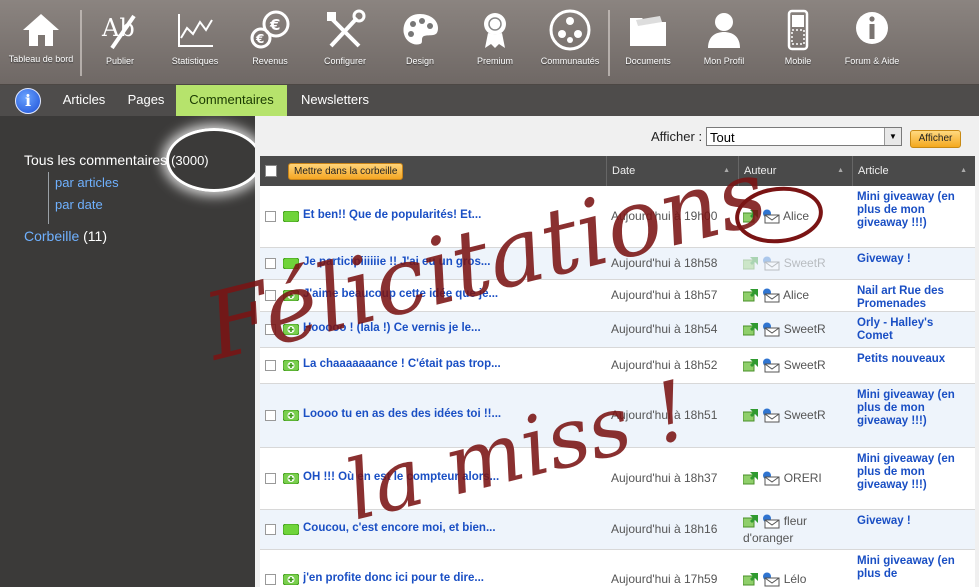 The height and width of the screenshot is (587, 979). What do you see at coordinates (146, 100) in the screenshot?
I see `tab-pages: Pages` at bounding box center [146, 100].